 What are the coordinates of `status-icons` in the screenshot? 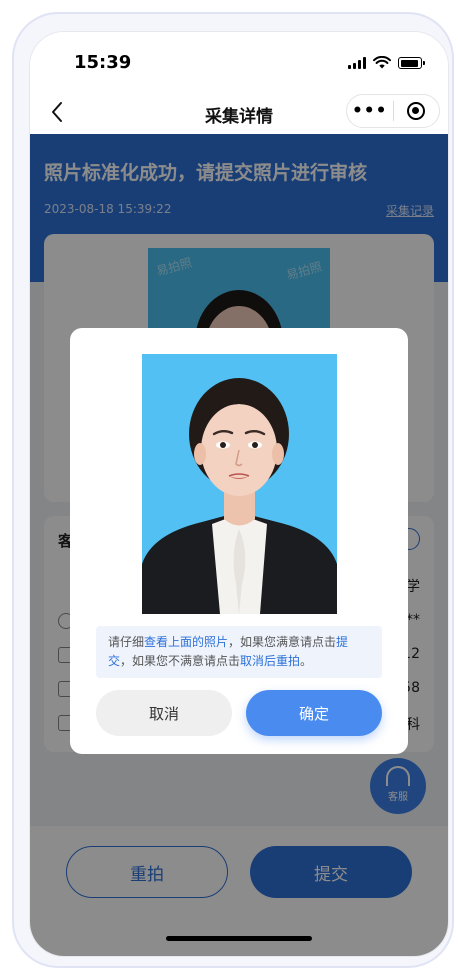 It's located at (386, 62).